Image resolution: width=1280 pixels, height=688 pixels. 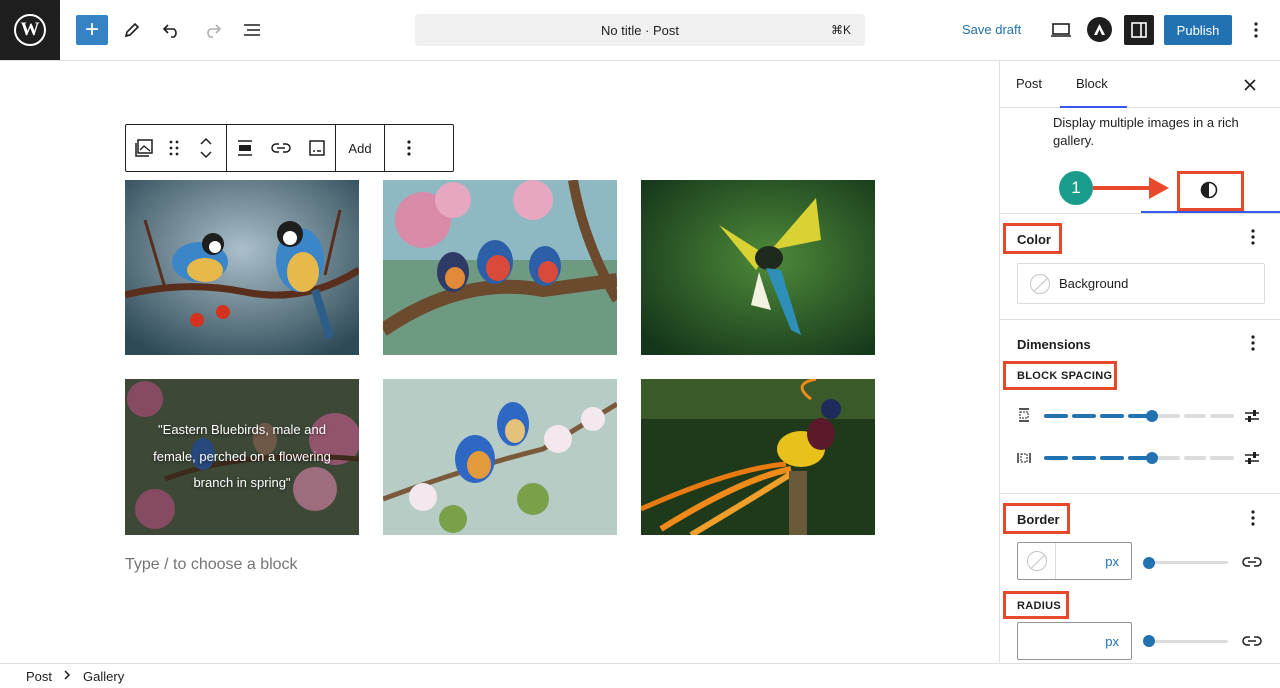 I want to click on gallery-image-bird-of-paradise, so click(x=758, y=457).